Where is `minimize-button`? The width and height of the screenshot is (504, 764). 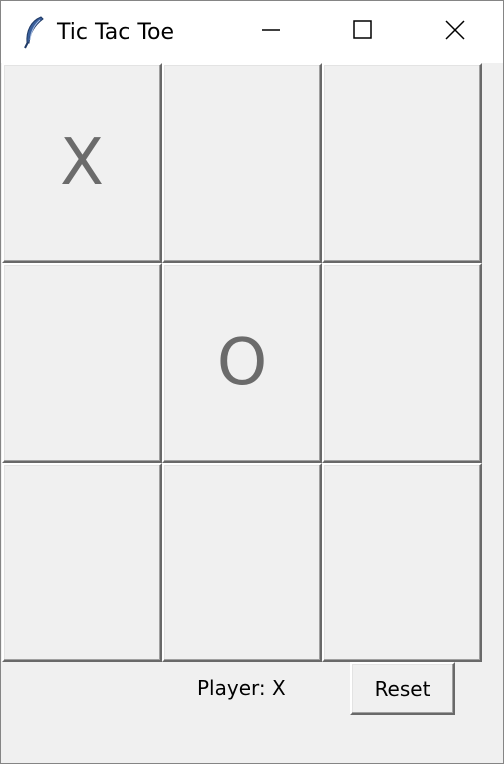
minimize-button is located at coordinates (271, 32).